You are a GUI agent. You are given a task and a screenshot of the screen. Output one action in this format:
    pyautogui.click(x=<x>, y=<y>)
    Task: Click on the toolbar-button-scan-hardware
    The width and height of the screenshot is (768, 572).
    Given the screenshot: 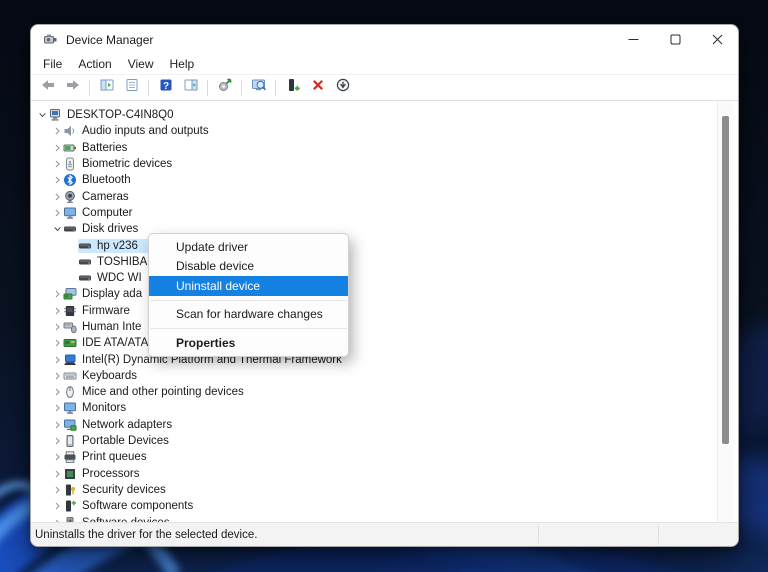 What is the action you would take?
    pyautogui.click(x=258, y=87)
    